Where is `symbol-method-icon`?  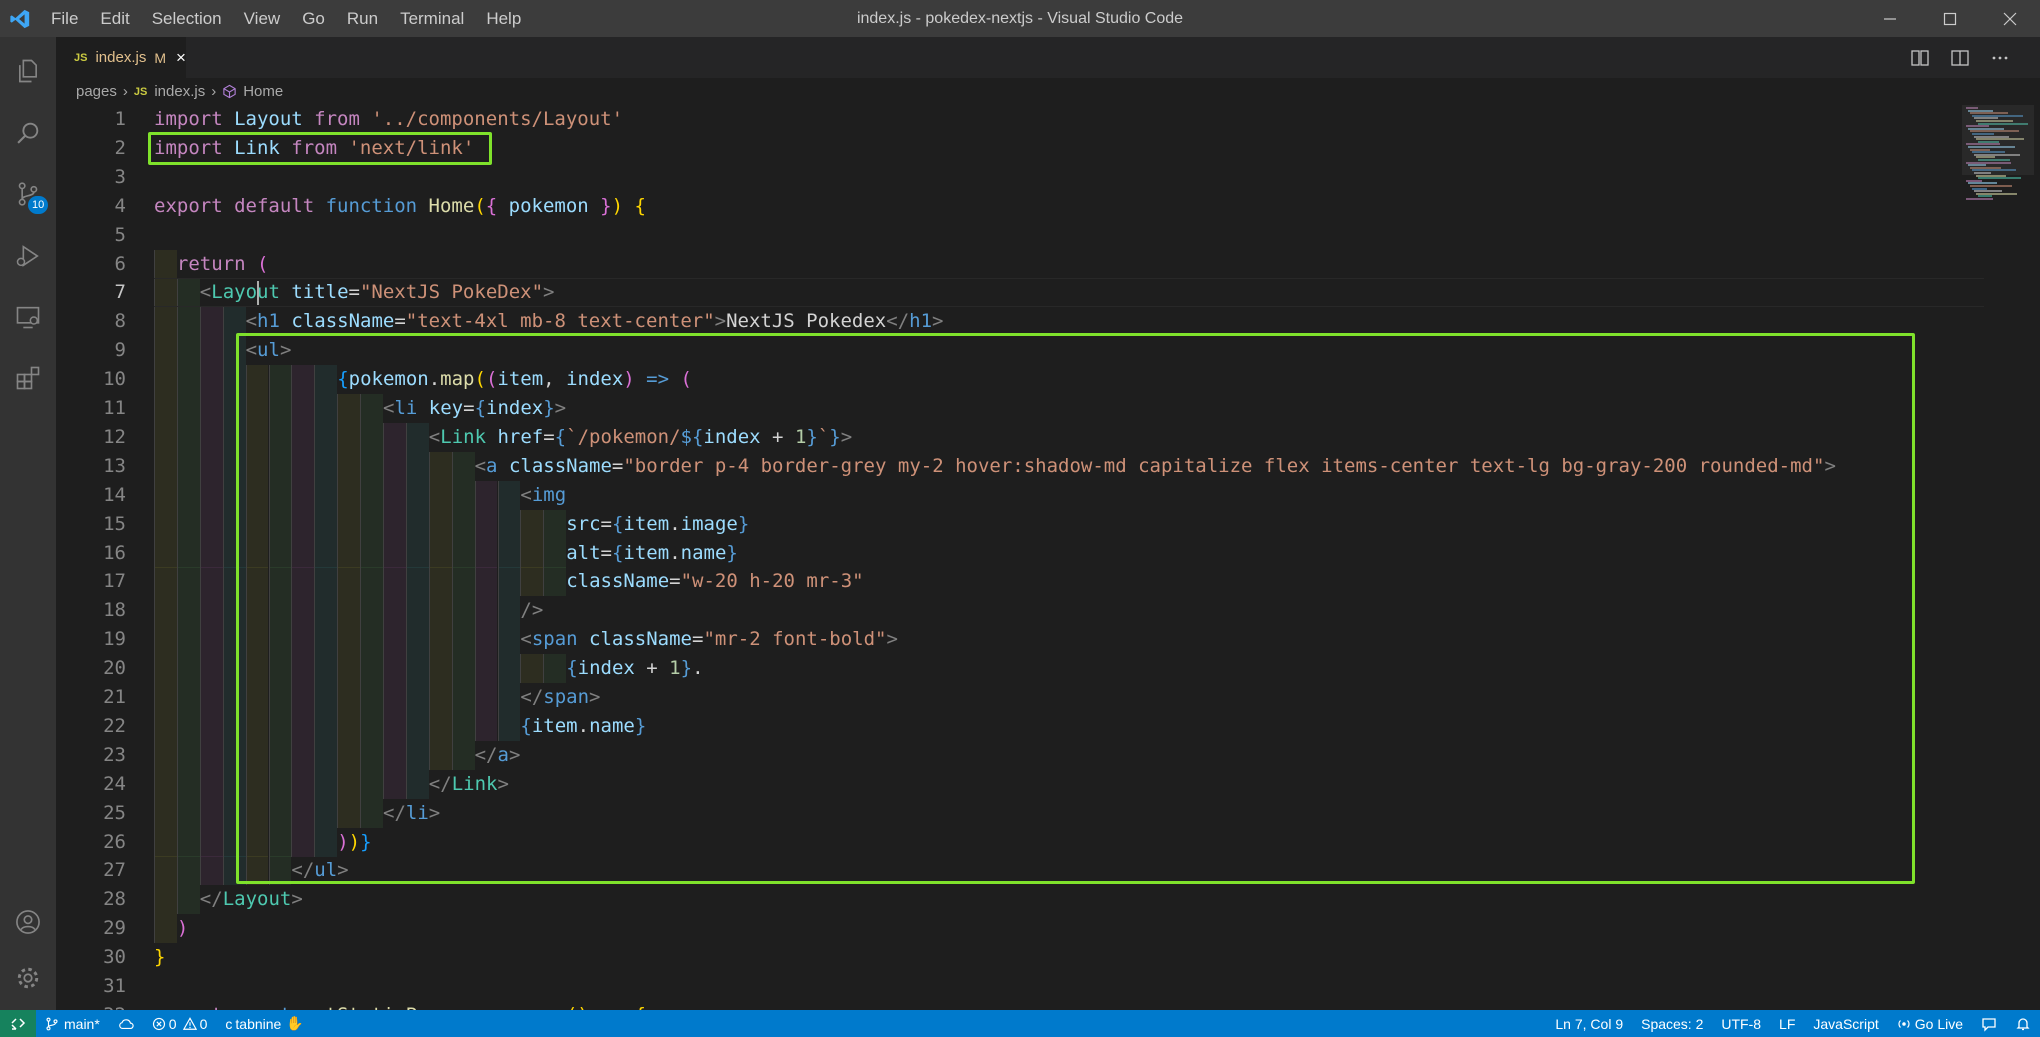
symbol-method-icon is located at coordinates (229, 91).